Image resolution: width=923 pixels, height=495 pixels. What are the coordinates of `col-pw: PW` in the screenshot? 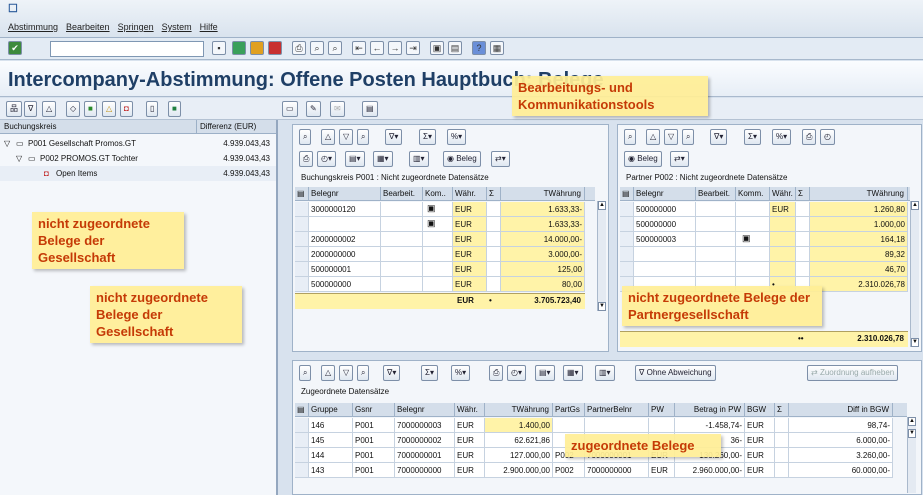 It's located at (662, 410).